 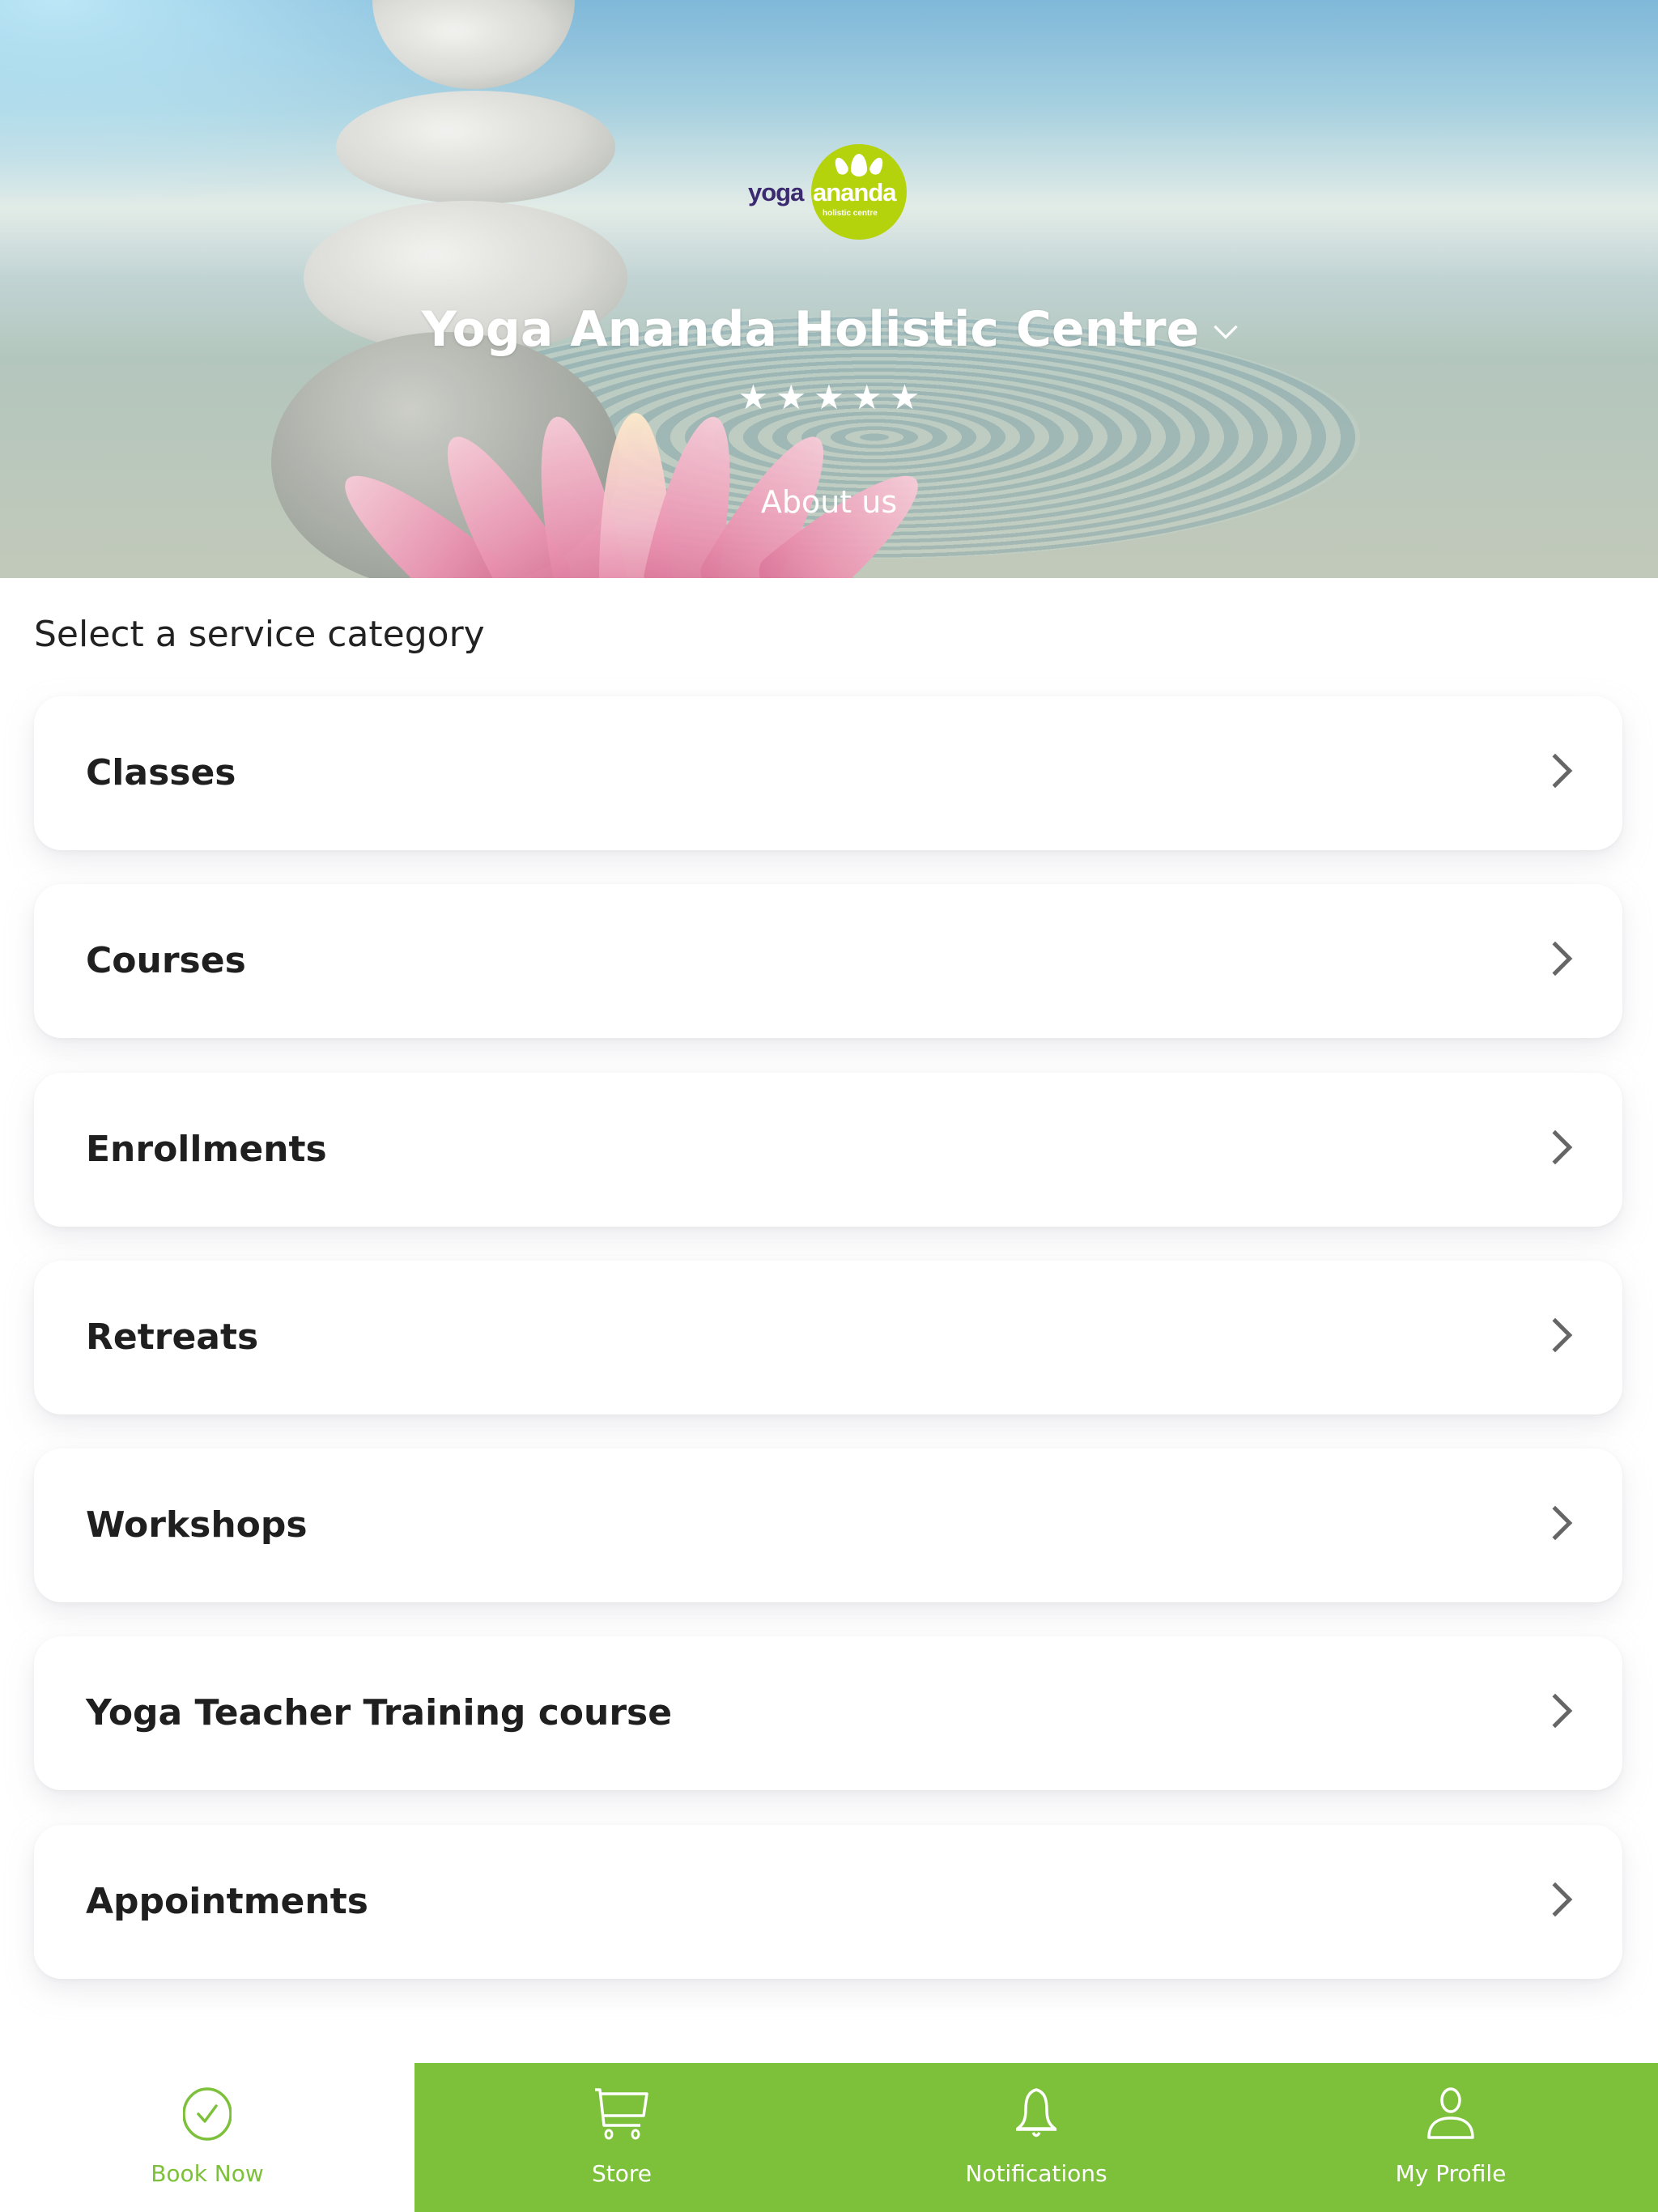 I want to click on nav-store: Store, so click(x=621, y=2137).